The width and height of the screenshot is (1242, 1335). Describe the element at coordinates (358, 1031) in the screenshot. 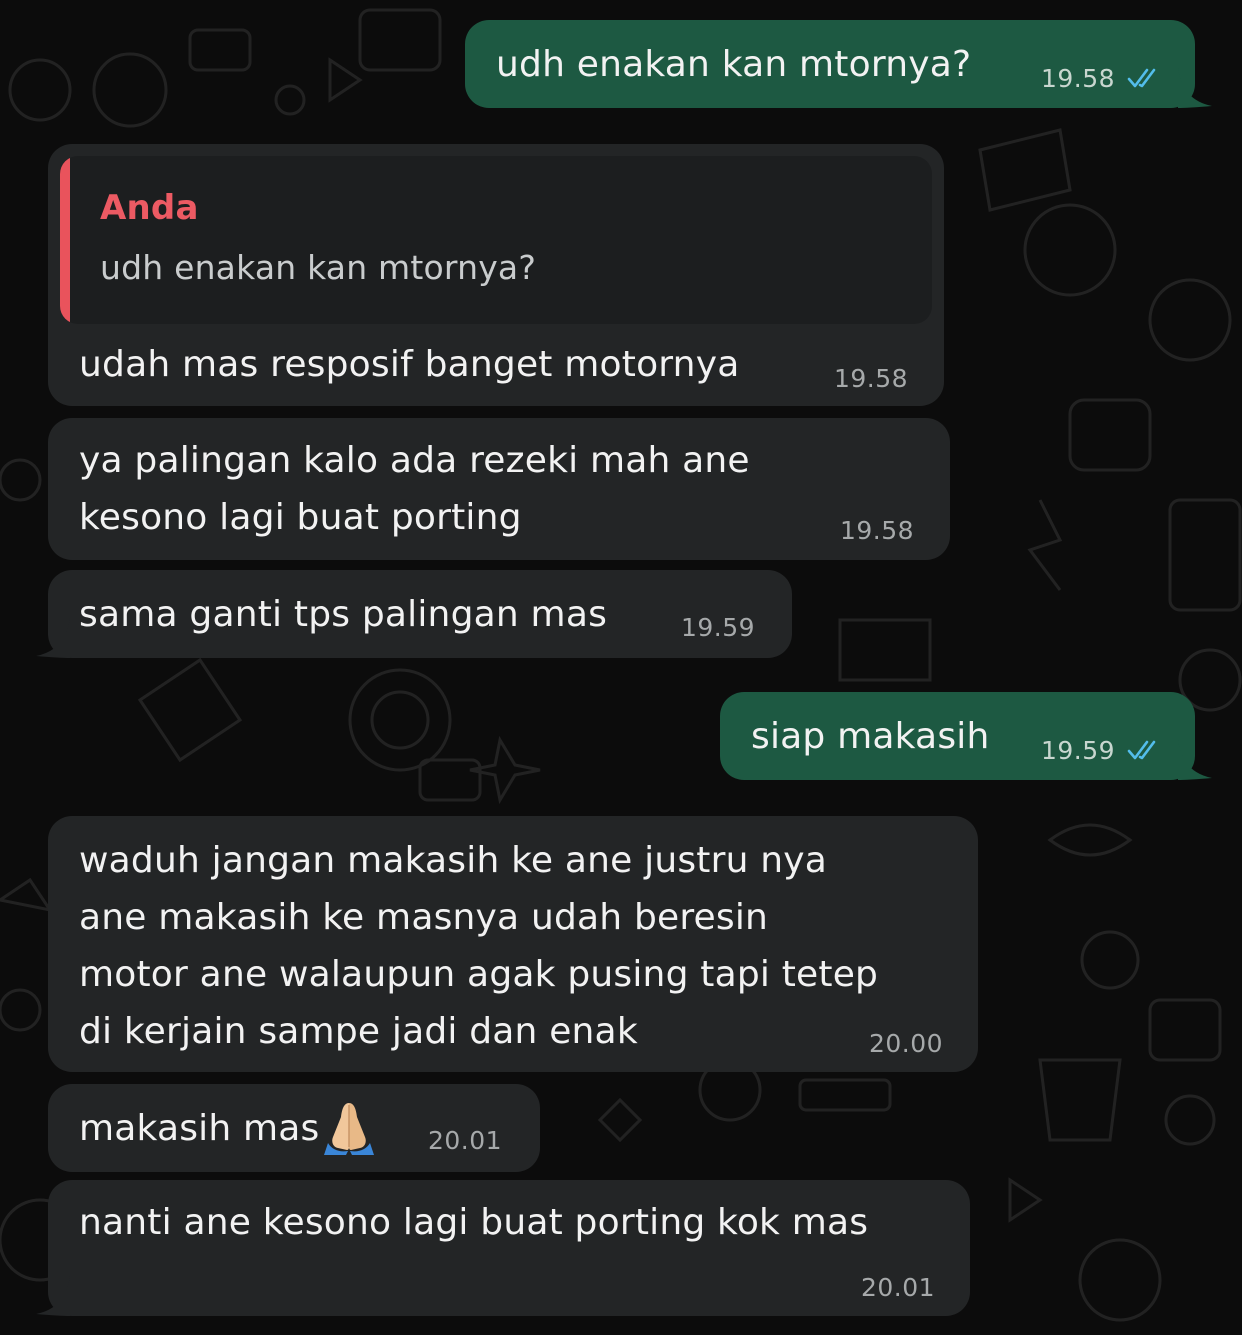

I see `message-line: di kerjain sampe jadi dan enak` at that location.